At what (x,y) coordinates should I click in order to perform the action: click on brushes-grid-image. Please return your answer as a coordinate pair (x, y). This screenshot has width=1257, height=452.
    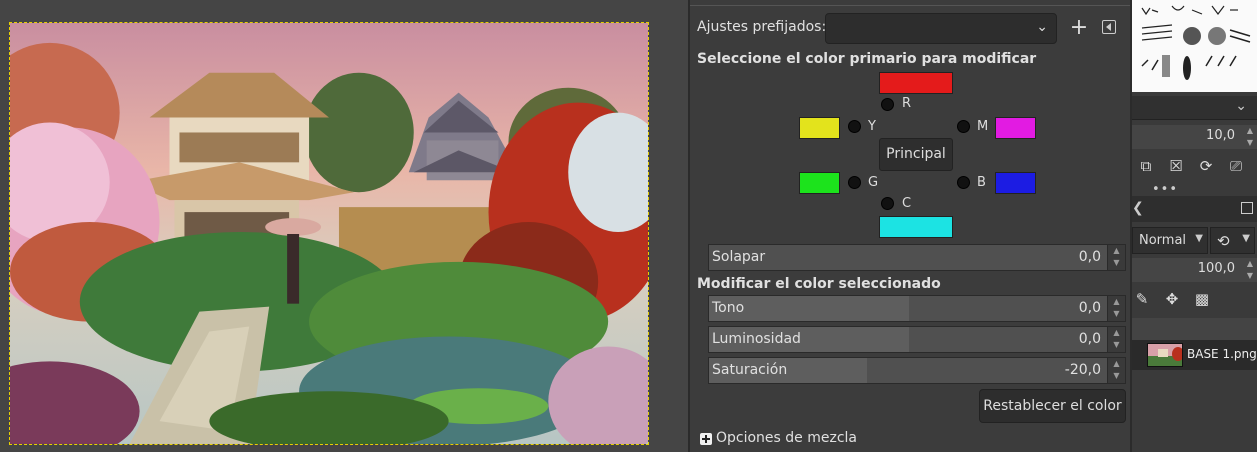
    Looking at the image, I should click on (1196, 42).